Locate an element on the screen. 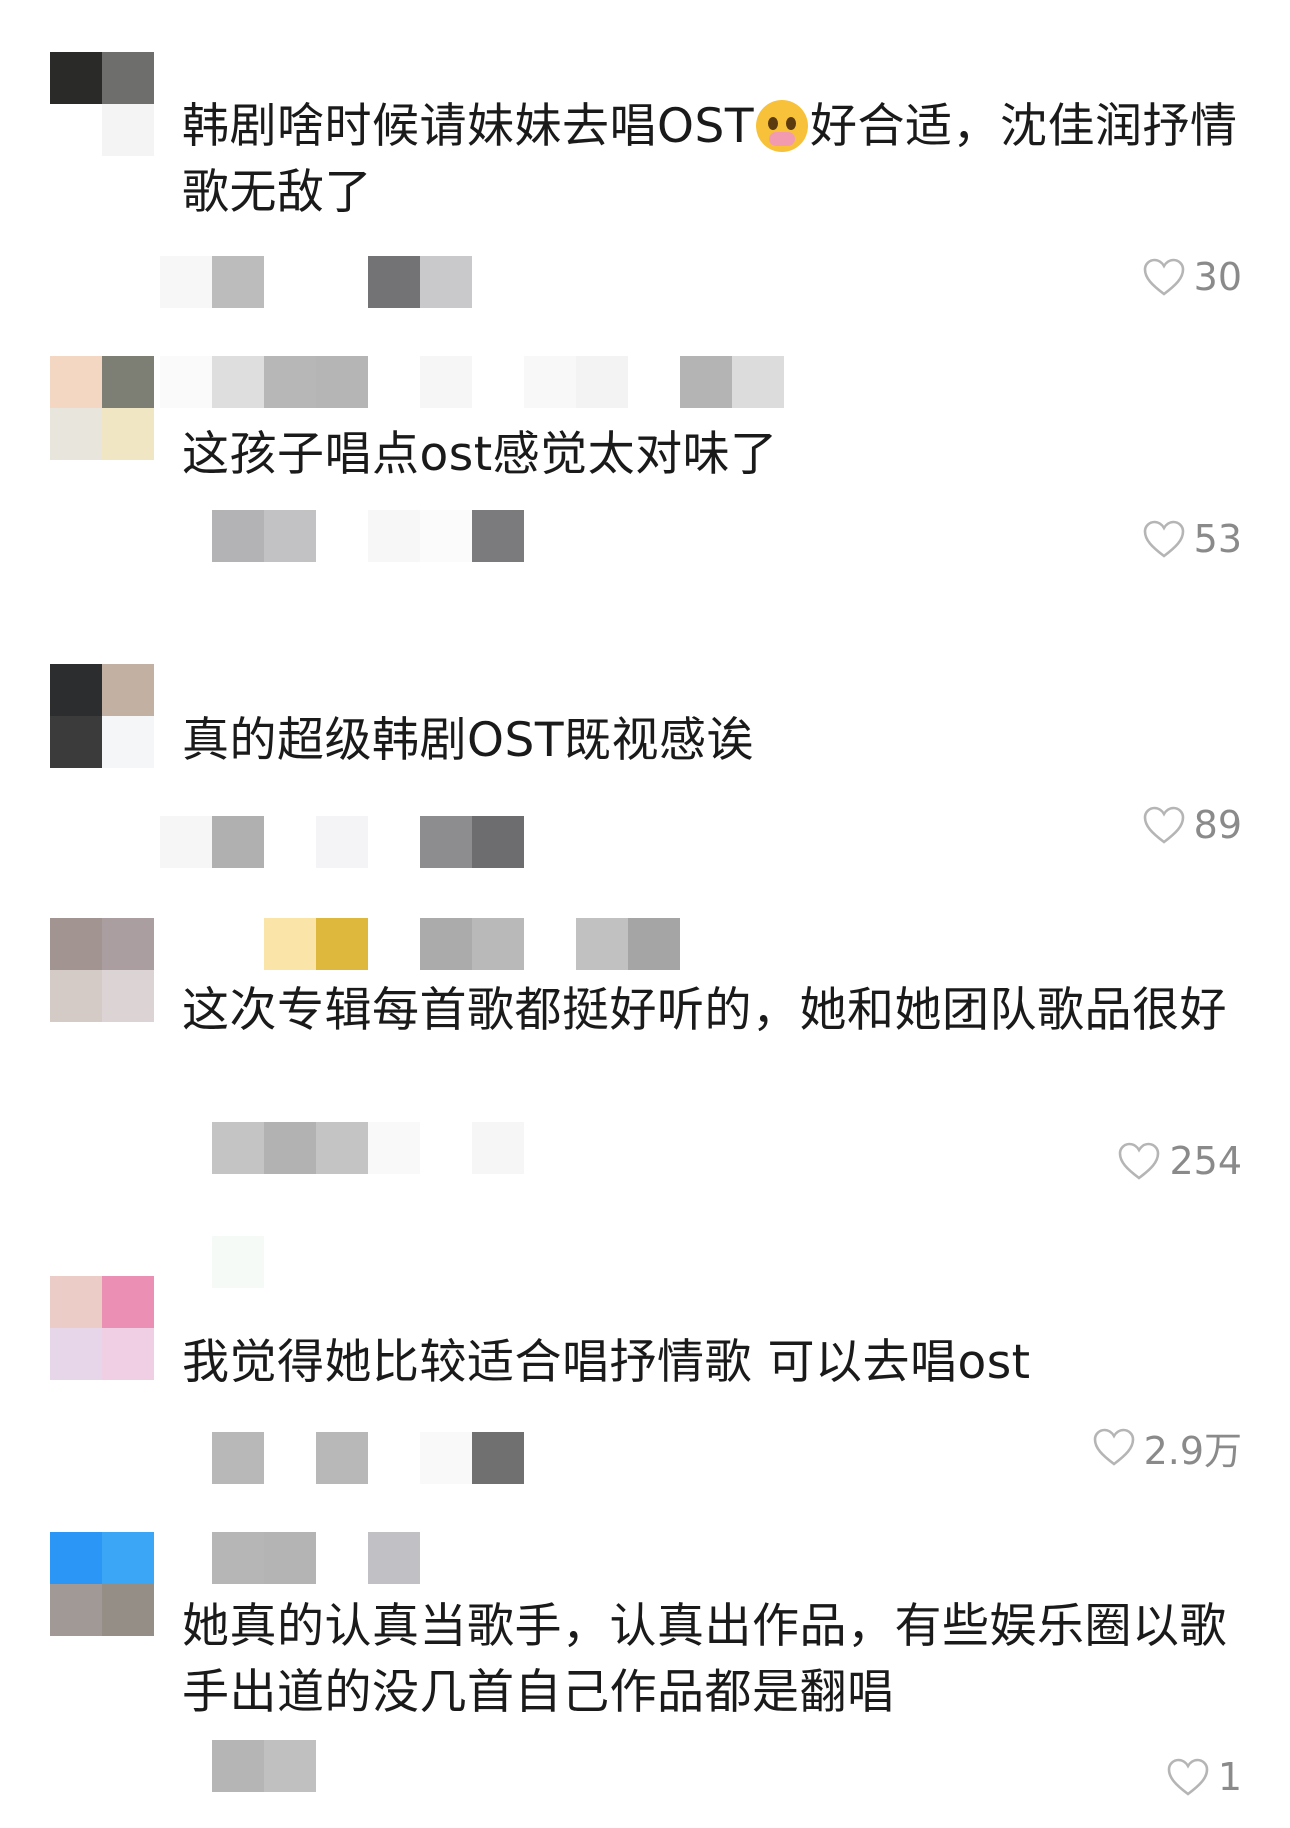 This screenshot has width=1290, height=1828. like-button: 89 is located at coordinates (1192, 825).